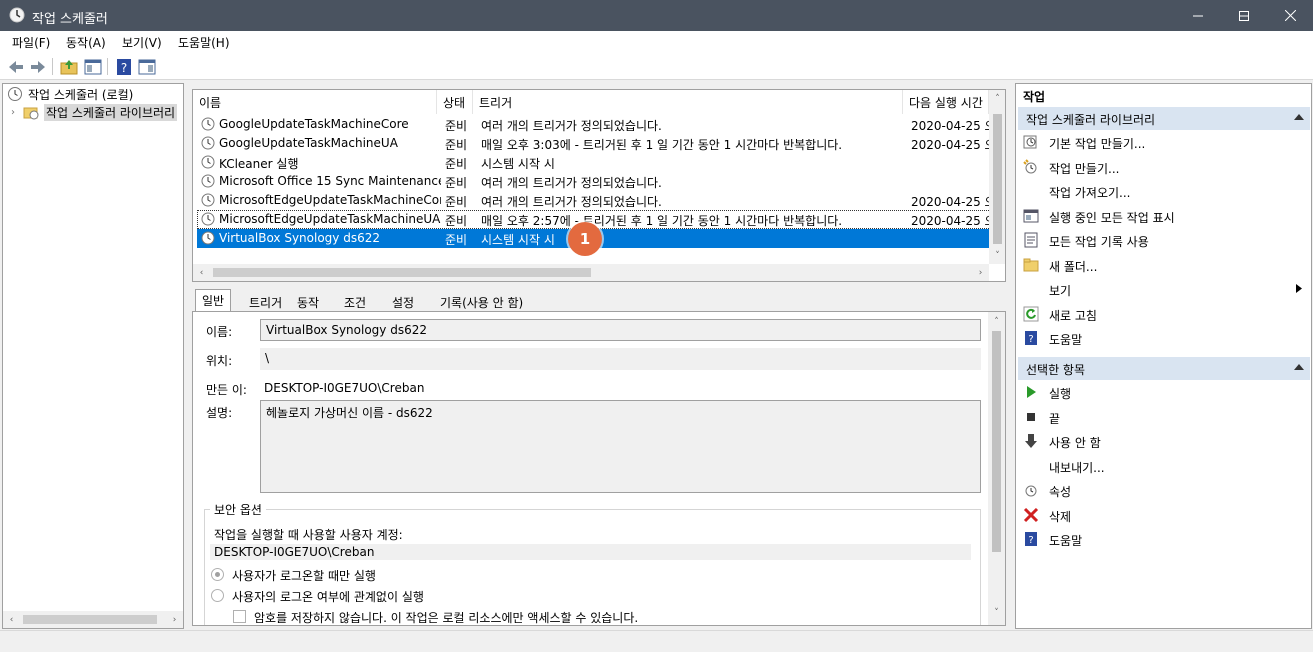  Describe the element at coordinates (308, 143) in the screenshot. I see `task-name: GoogleUpdateTaskMachineUA` at that location.